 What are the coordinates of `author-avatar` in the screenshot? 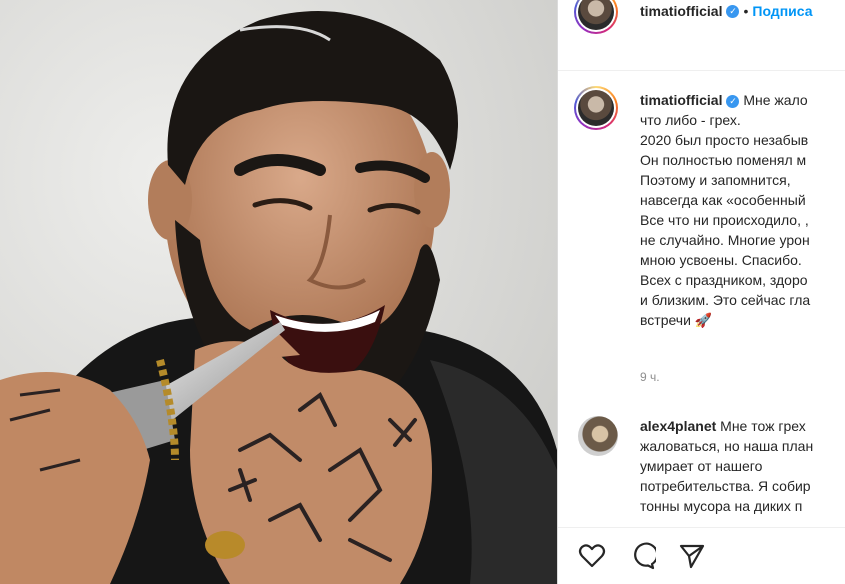 It's located at (596, 17).